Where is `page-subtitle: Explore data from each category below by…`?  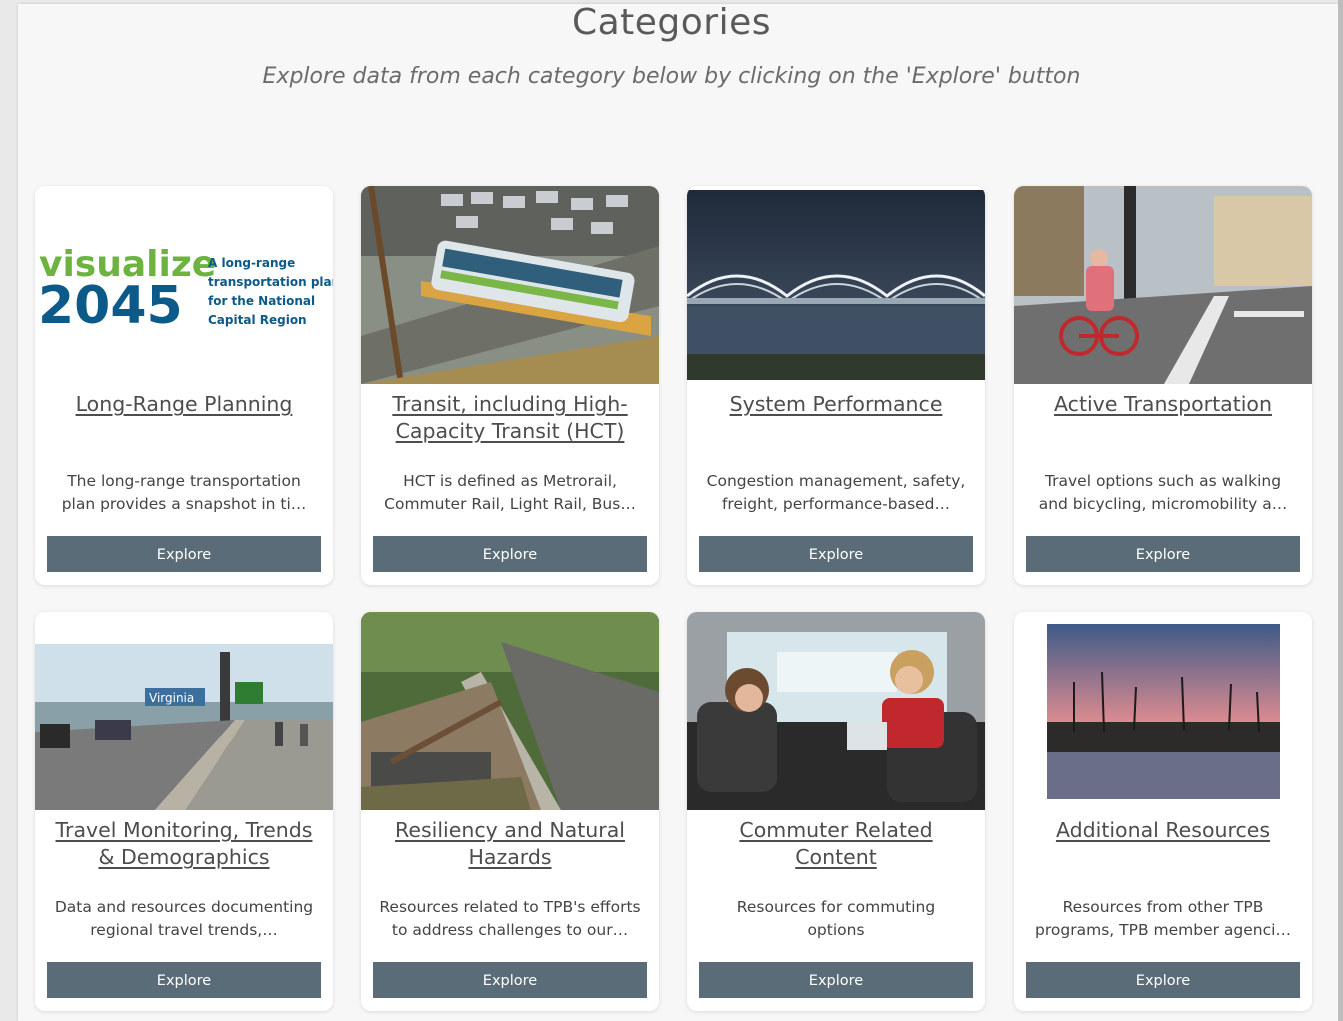 page-subtitle: Explore data from each category below by… is located at coordinates (671, 76).